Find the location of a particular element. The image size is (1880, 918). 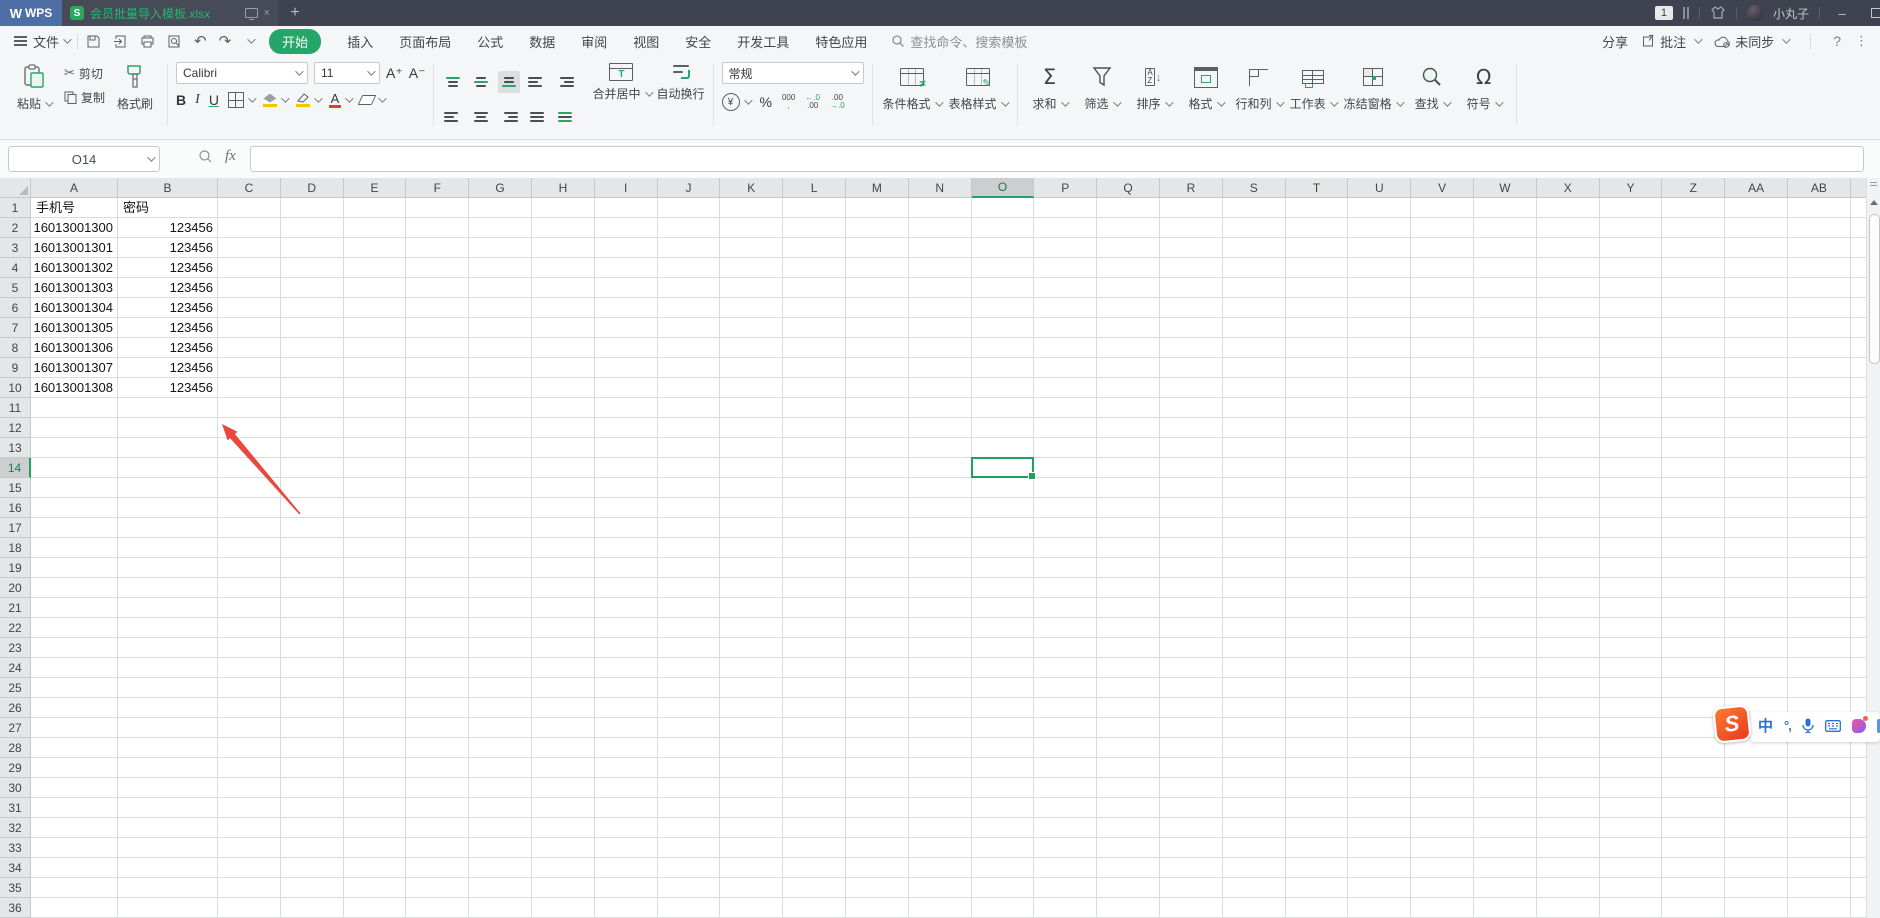

magnifier-icon is located at coordinates (205, 156).